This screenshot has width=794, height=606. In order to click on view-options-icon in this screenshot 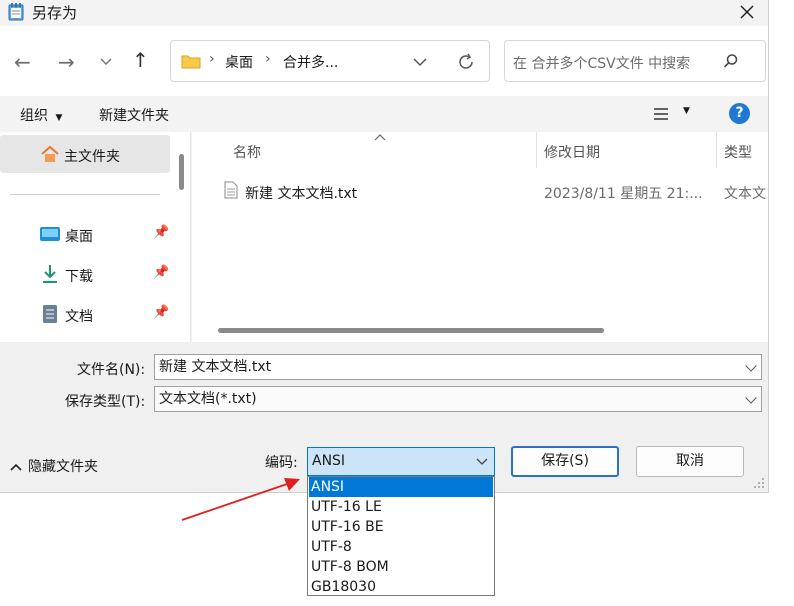, I will do `click(661, 114)`.